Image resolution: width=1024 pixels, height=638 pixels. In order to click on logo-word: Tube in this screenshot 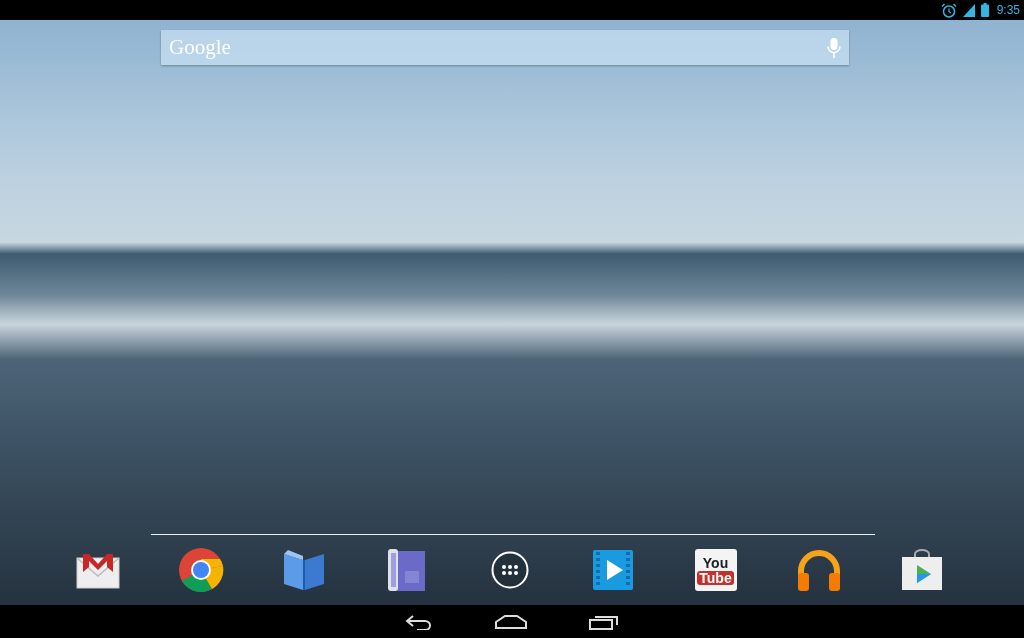, I will do `click(715, 577)`.